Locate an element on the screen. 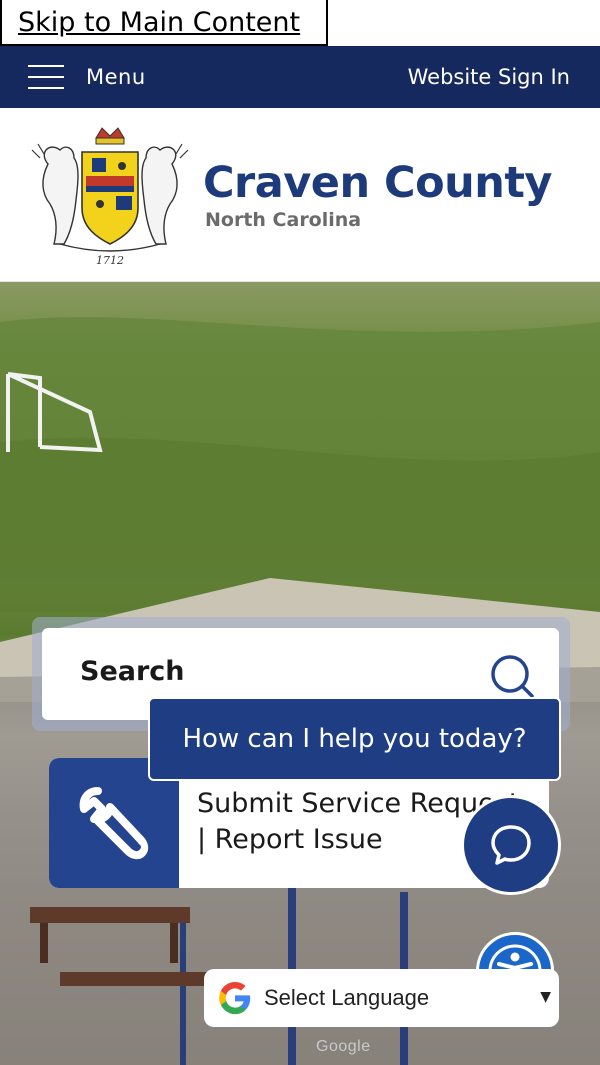 This screenshot has width=600, height=1065. wrench-icon is located at coordinates (114, 823).